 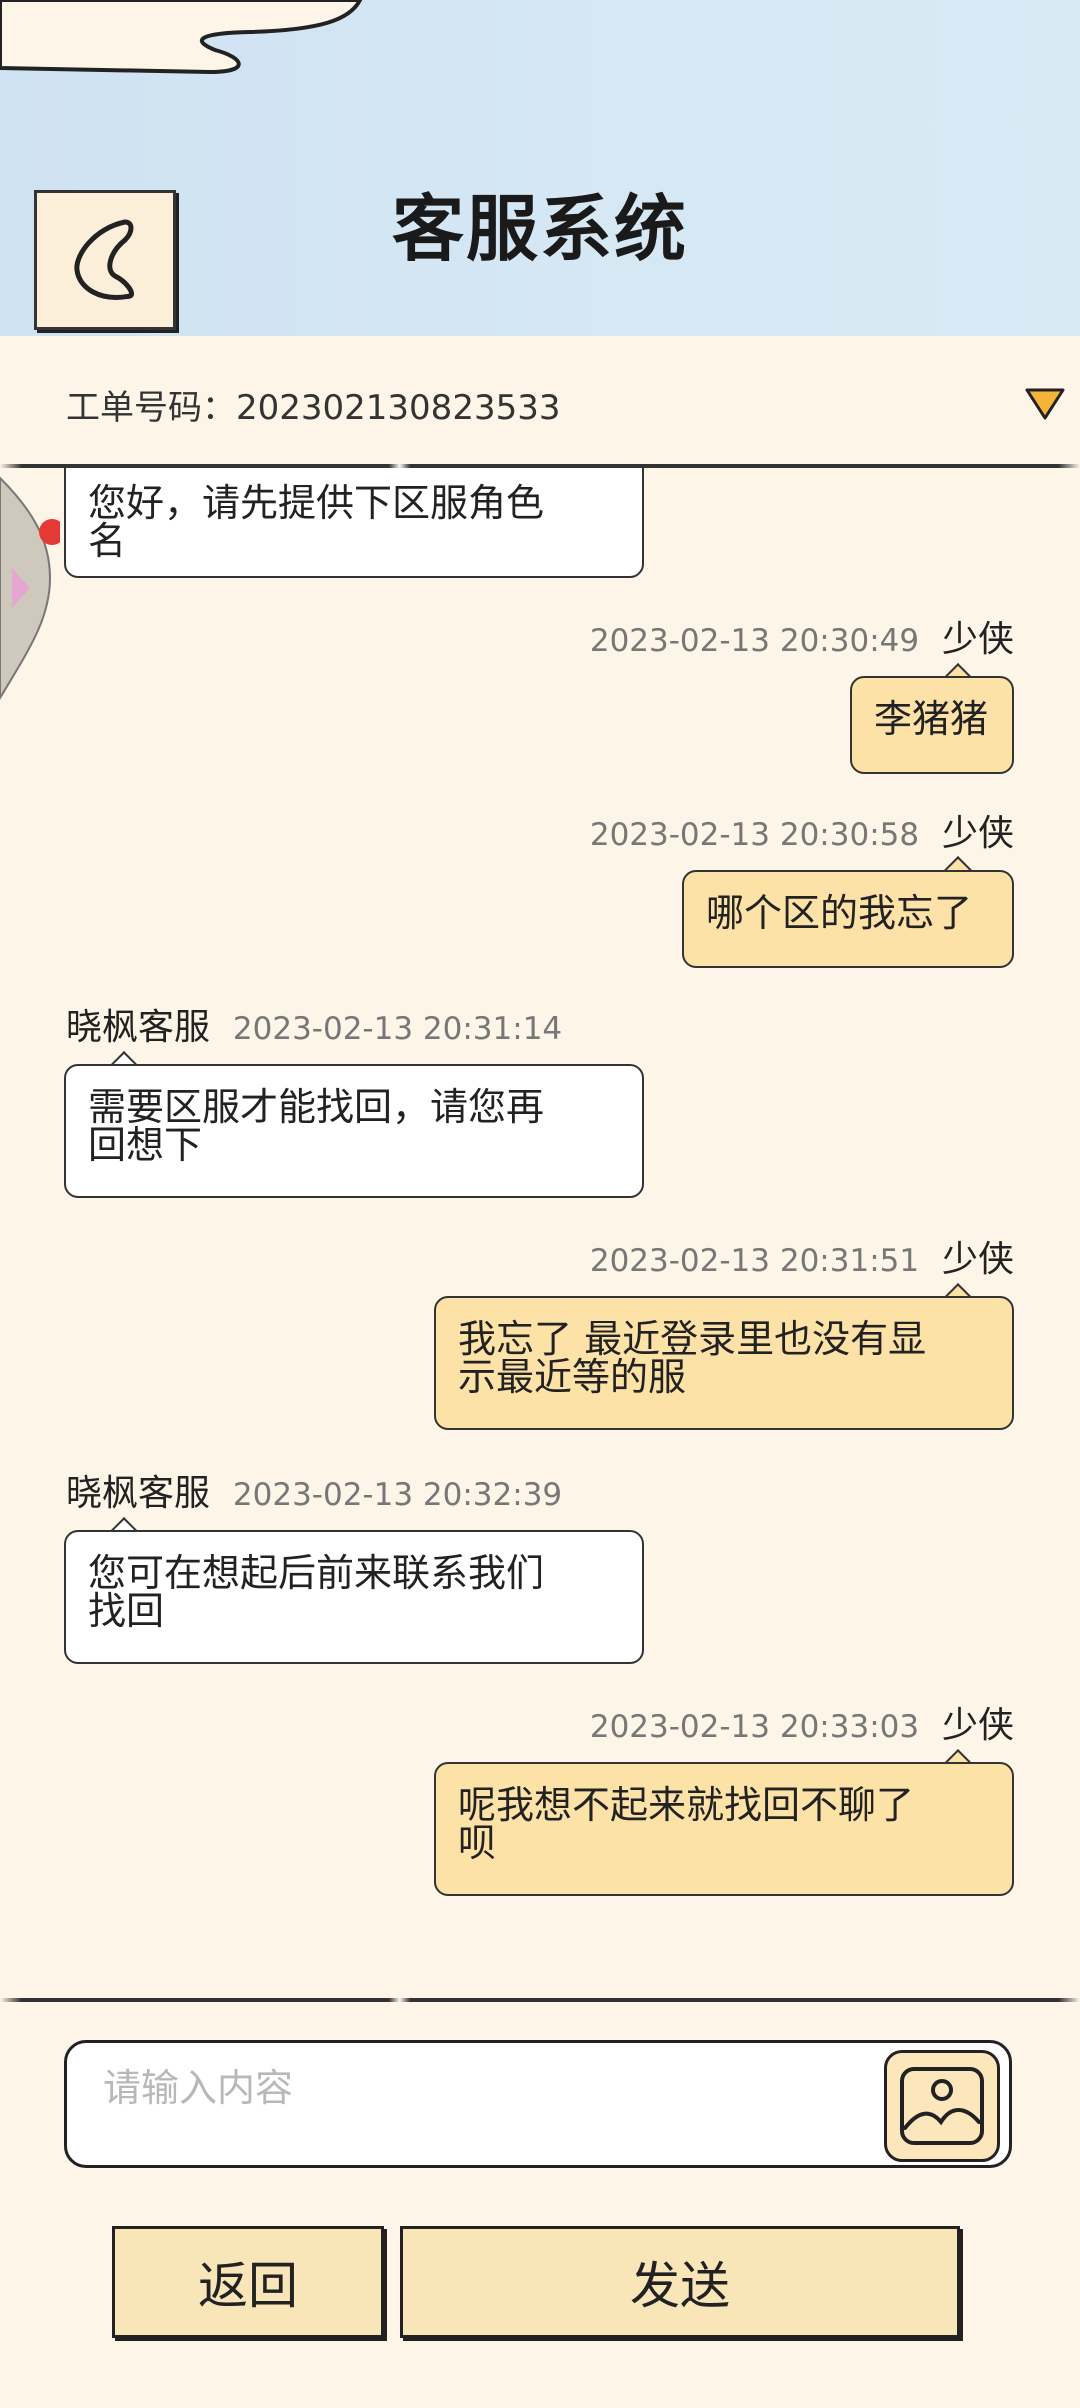 I want to click on message-input: 请输入内容, so click(x=538, y=2104).